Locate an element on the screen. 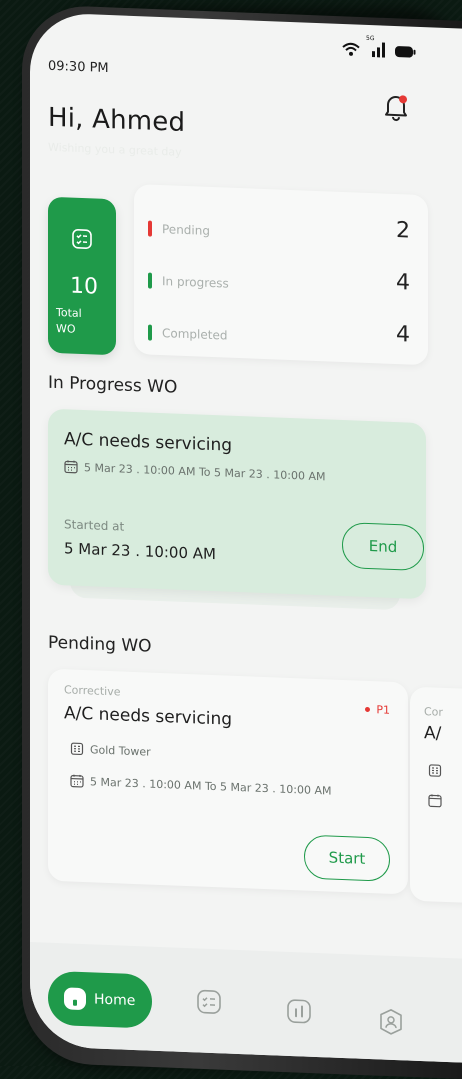  in-progress-indicator is located at coordinates (150, 280).